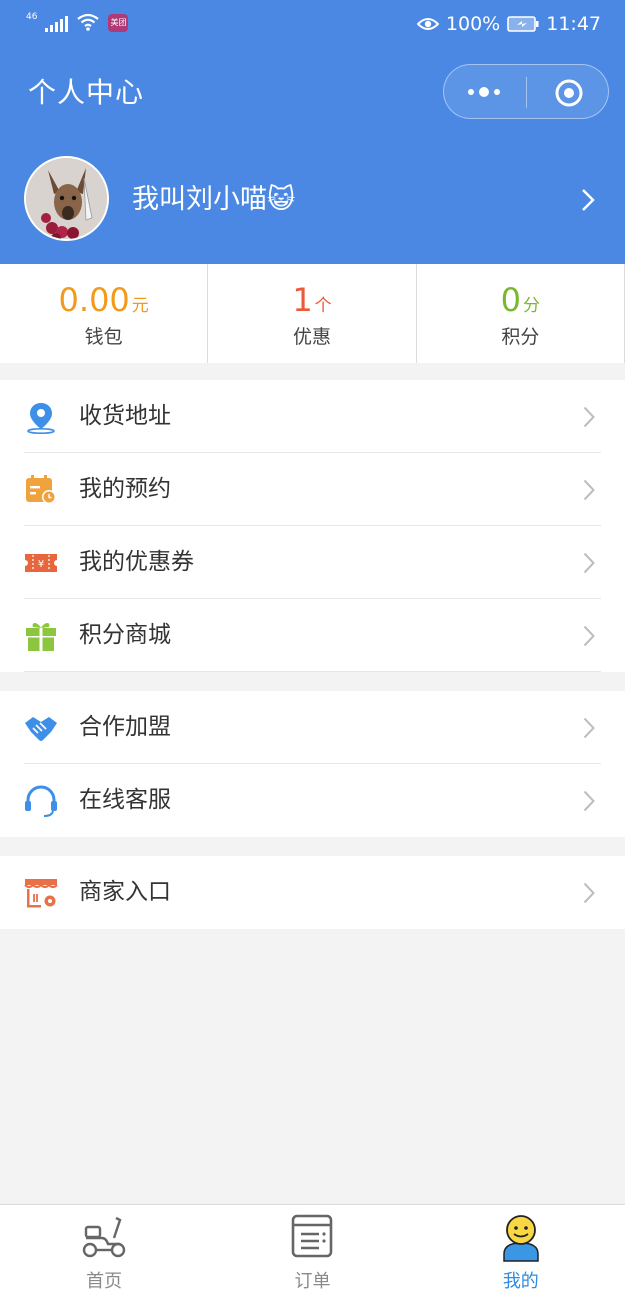 The image size is (625, 1299). I want to click on bottom-tab-bar: 首页 订单 我的, so click(312, 1251).